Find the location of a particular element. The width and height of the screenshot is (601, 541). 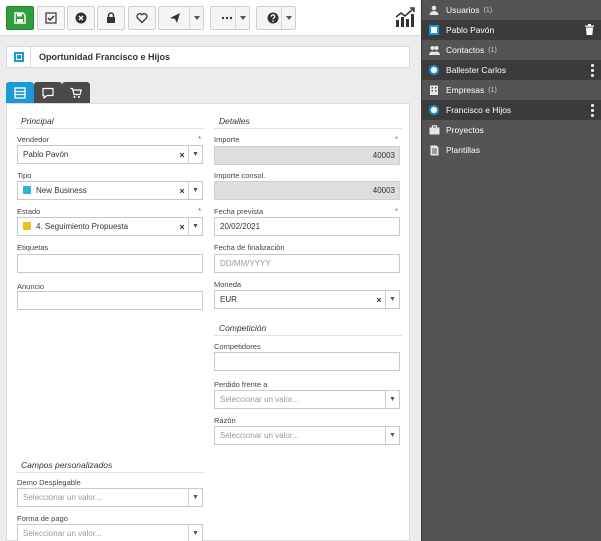

competidores-label: Competidores is located at coordinates (237, 346).